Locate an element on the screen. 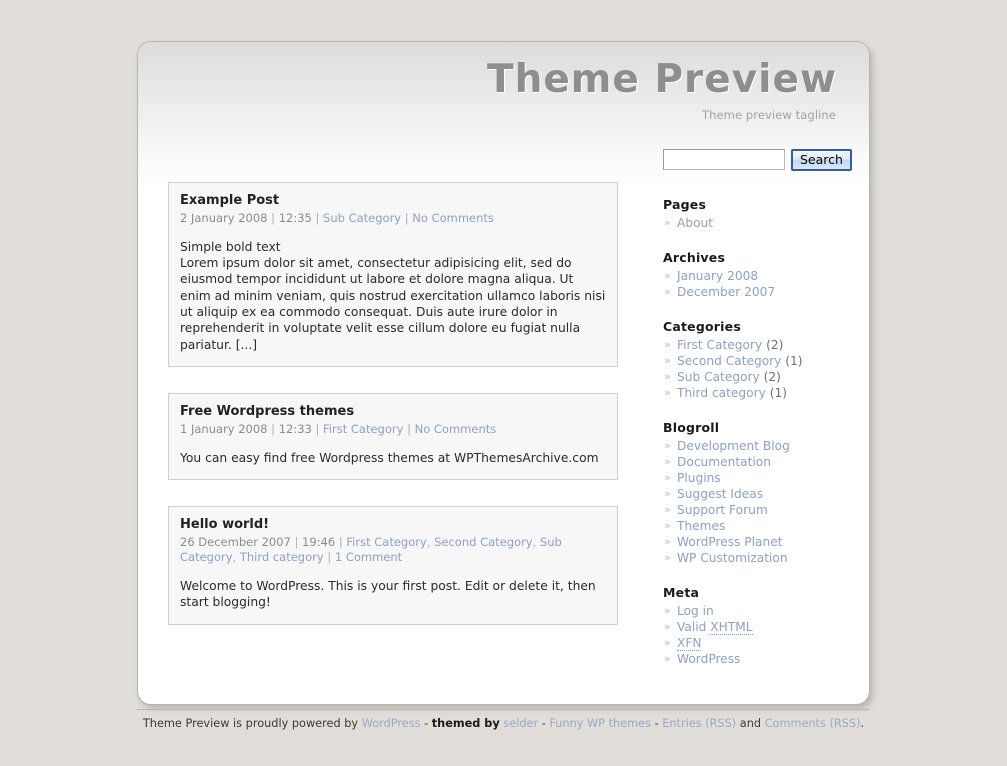 The width and height of the screenshot is (1007, 766). footer-link-selder: selder is located at coordinates (520, 723).